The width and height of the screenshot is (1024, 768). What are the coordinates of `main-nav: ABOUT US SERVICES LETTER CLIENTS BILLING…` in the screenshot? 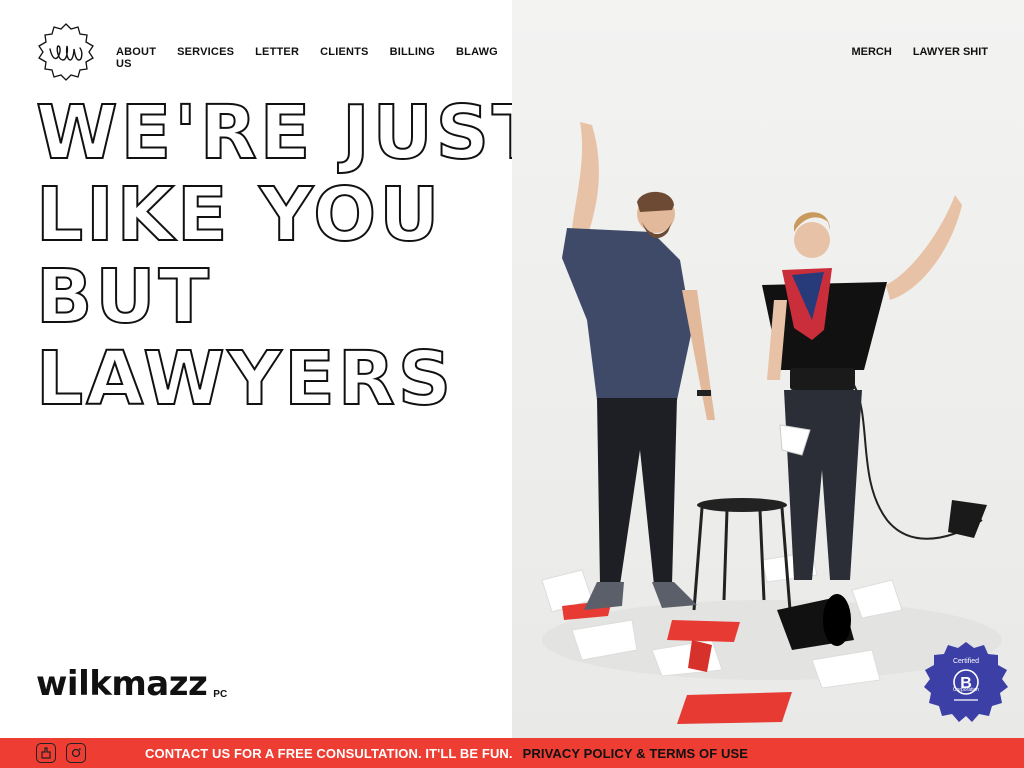 It's located at (317, 58).